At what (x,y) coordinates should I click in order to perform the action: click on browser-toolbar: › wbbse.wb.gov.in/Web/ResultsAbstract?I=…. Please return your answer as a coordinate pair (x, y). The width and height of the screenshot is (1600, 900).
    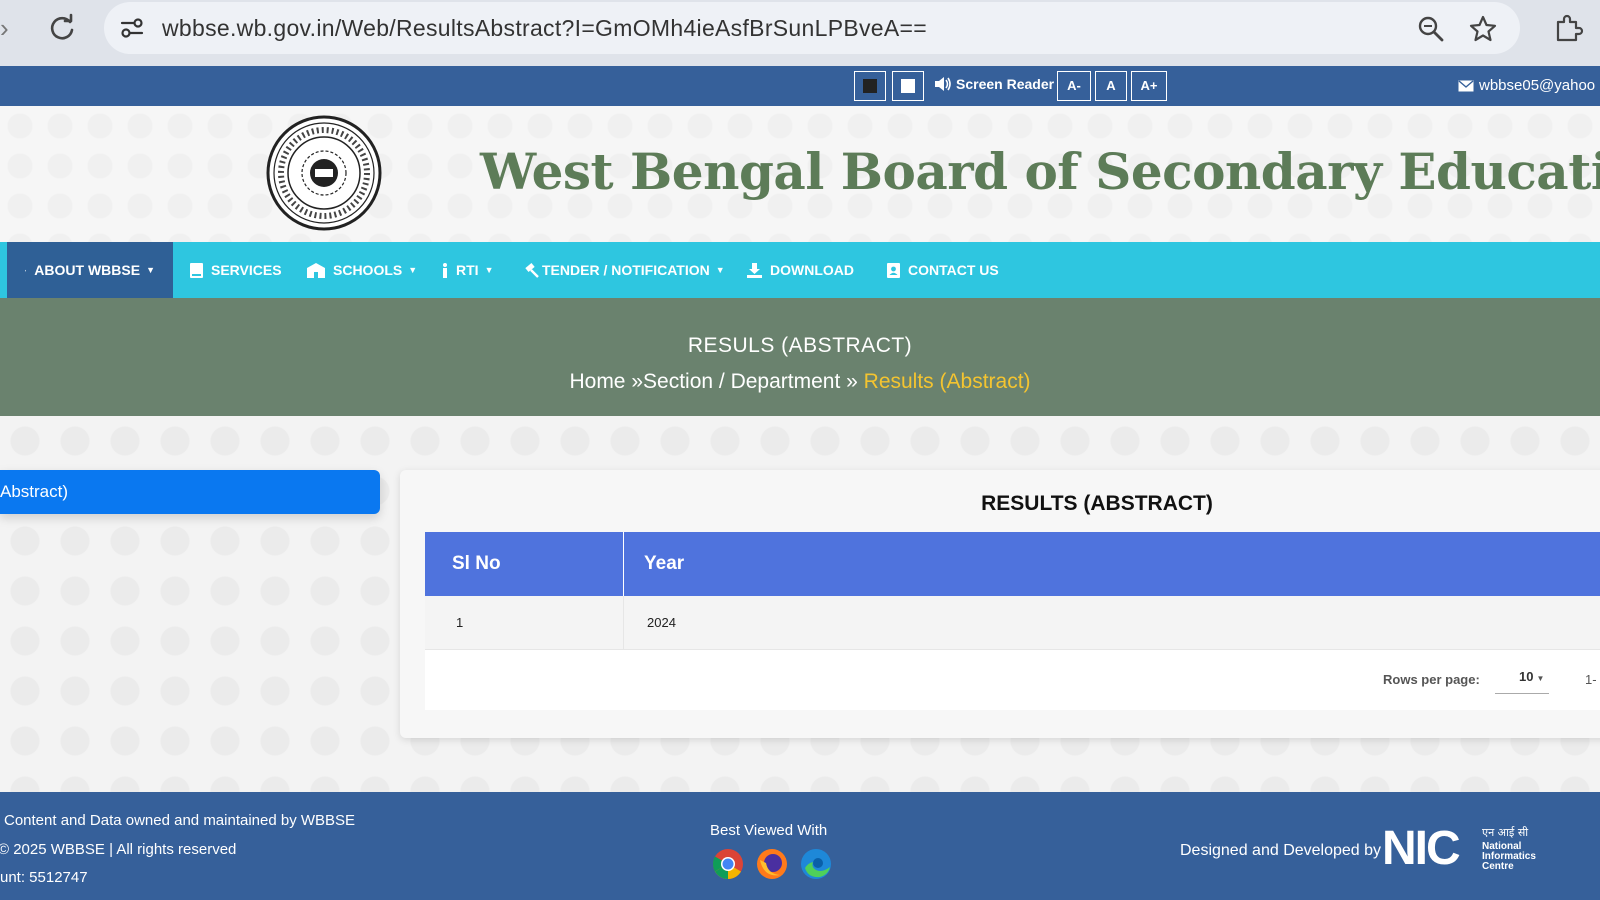
    Looking at the image, I should click on (800, 33).